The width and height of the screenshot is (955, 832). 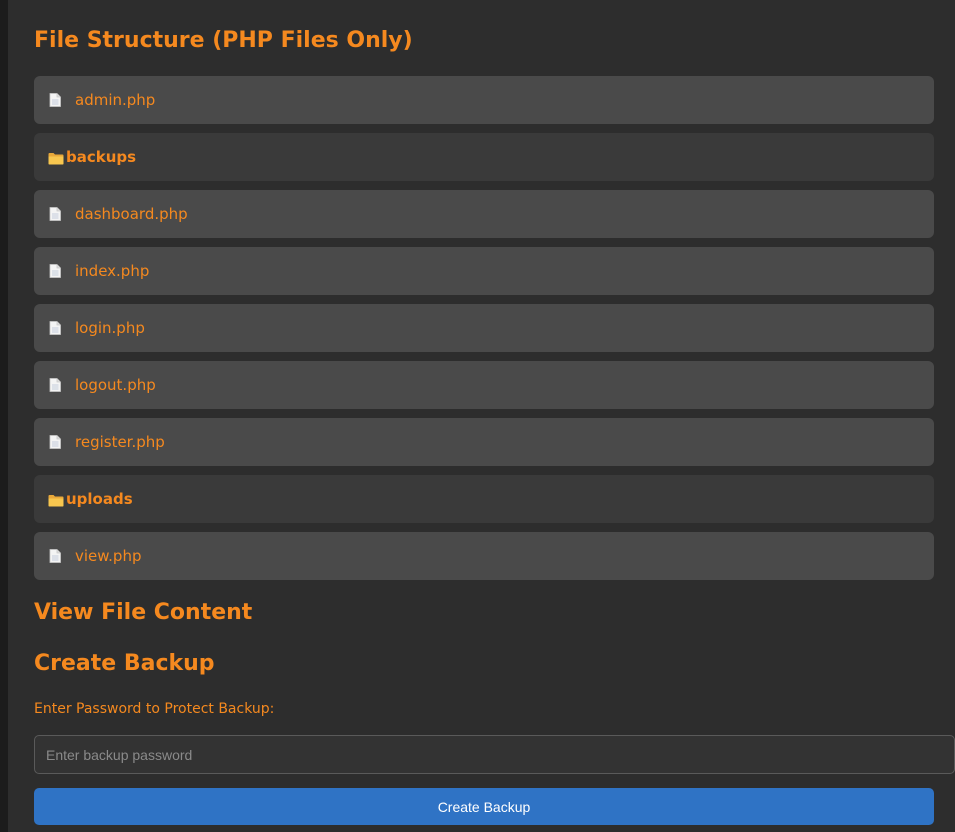 I want to click on file-name: dashboard.php, so click(x=131, y=214).